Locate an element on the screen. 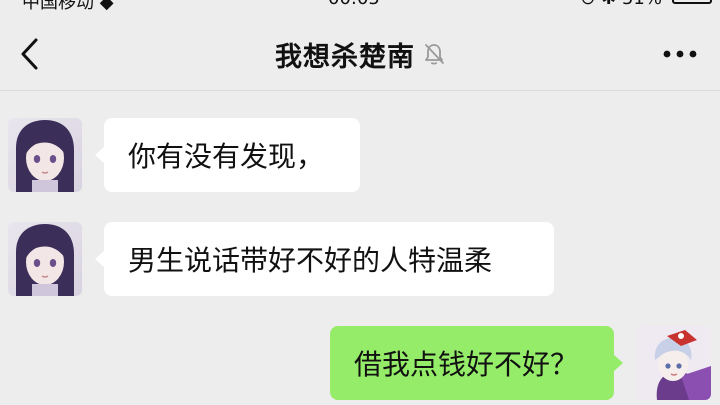 Image resolution: width=720 pixels, height=405 pixels. message-bubble-self: 借我点钱好不好？ is located at coordinates (476, 363).